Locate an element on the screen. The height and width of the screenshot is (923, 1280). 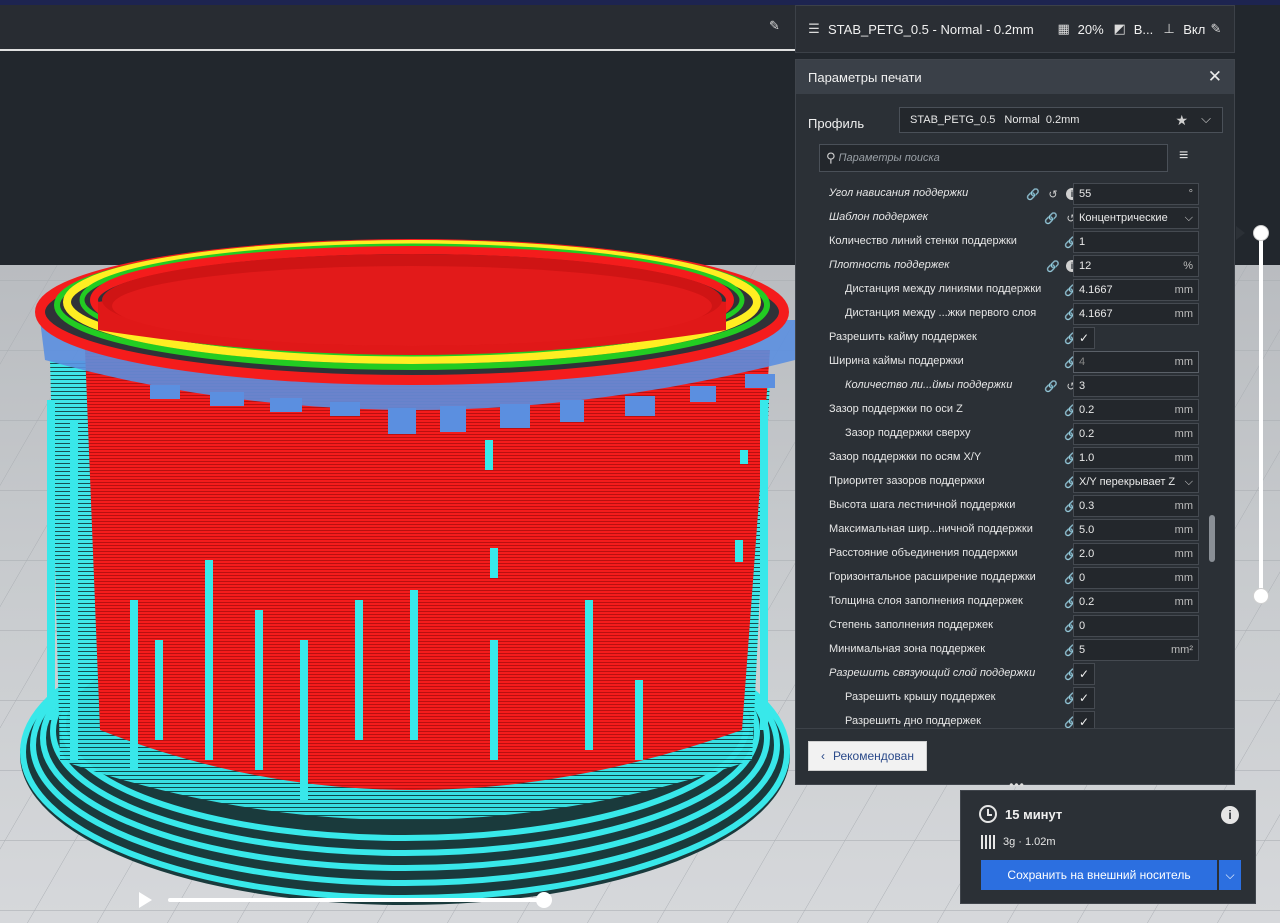
setting-select: X/Y перекрывает Z ⌵ is located at coordinates (1136, 482).